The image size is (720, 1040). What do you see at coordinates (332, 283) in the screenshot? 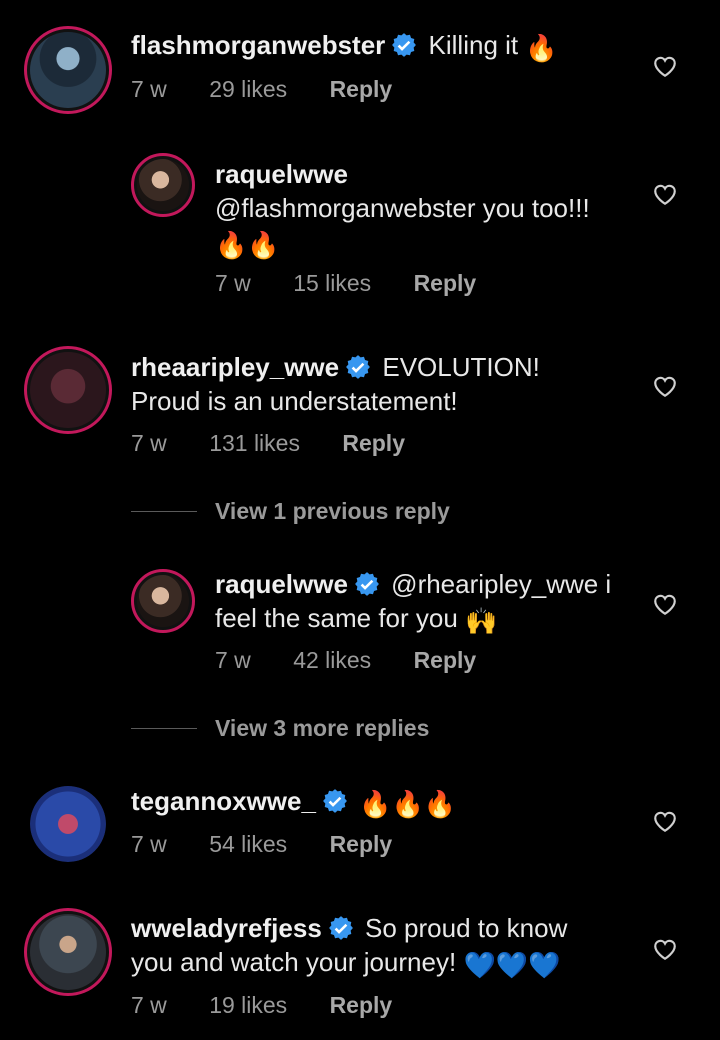
I see `likes-count: 15 likes` at bounding box center [332, 283].